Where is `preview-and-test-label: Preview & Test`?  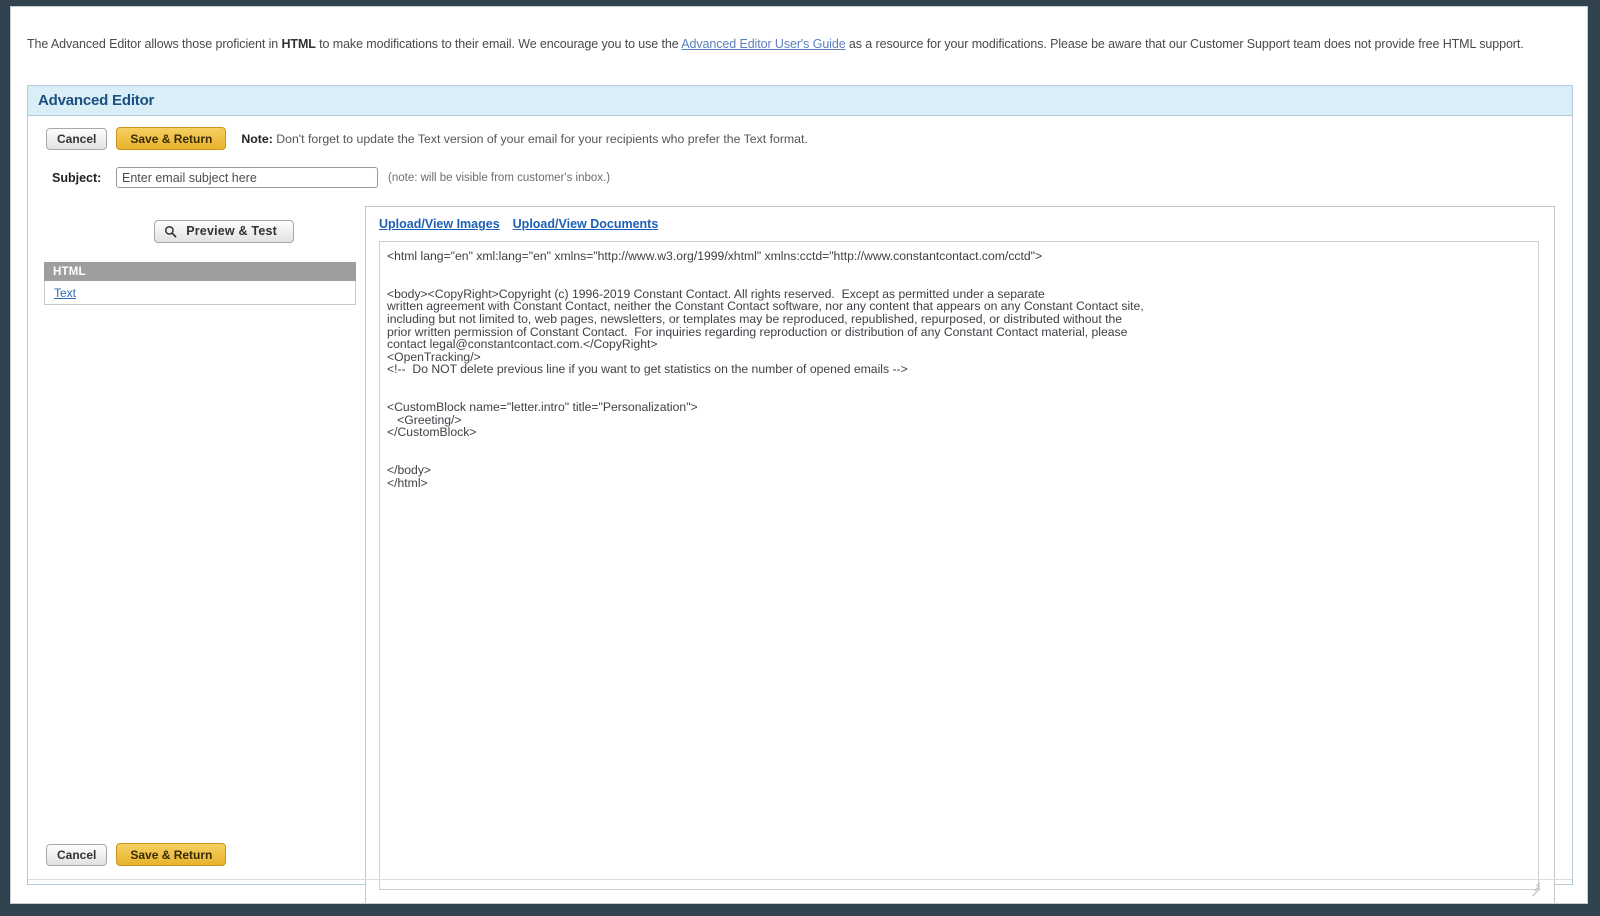 preview-and-test-label: Preview & Test is located at coordinates (231, 231).